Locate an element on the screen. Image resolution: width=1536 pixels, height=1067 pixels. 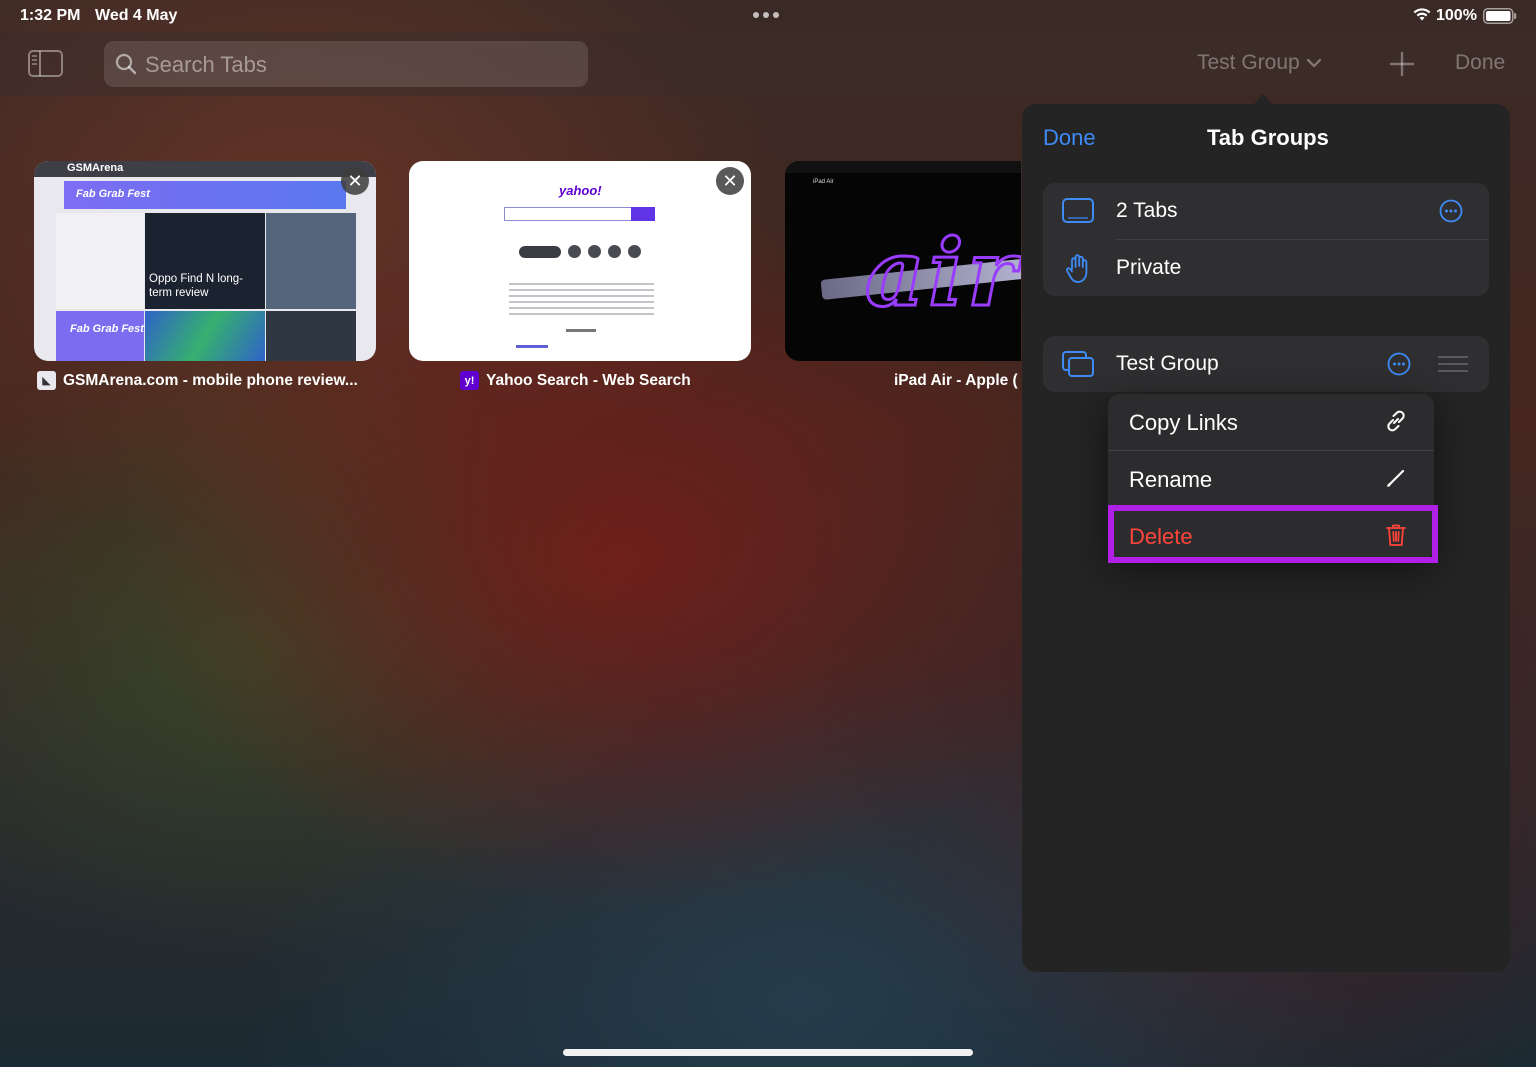
yahoo-favicon-icon: y! is located at coordinates (469, 380).